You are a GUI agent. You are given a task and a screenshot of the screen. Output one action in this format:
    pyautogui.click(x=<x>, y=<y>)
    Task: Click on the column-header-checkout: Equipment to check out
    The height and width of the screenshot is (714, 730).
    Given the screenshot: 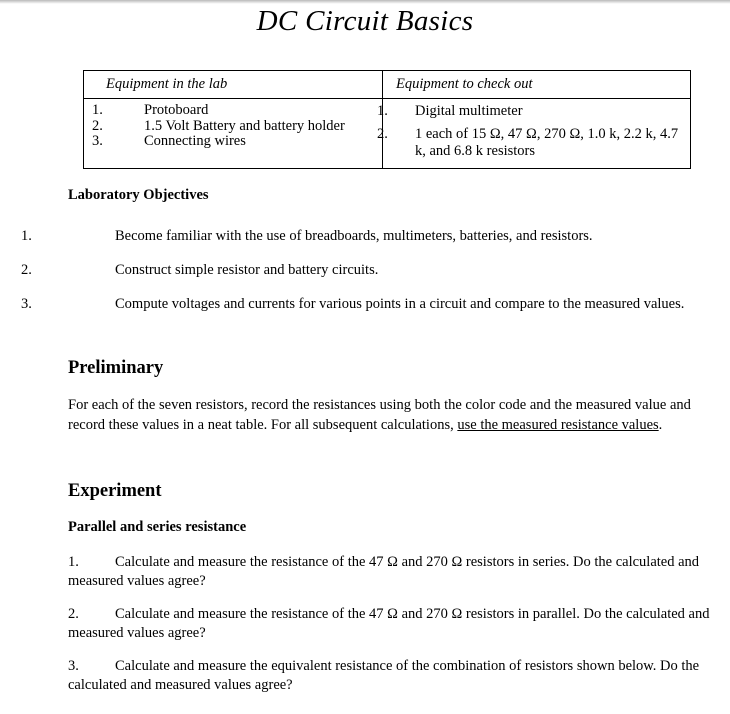 What is the action you would take?
    pyautogui.click(x=464, y=84)
    